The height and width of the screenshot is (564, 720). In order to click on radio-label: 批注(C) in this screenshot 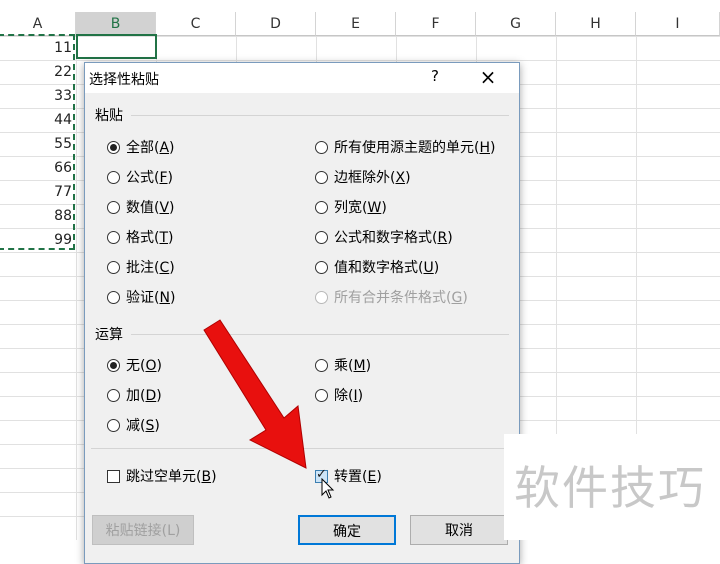, I will do `click(150, 268)`.